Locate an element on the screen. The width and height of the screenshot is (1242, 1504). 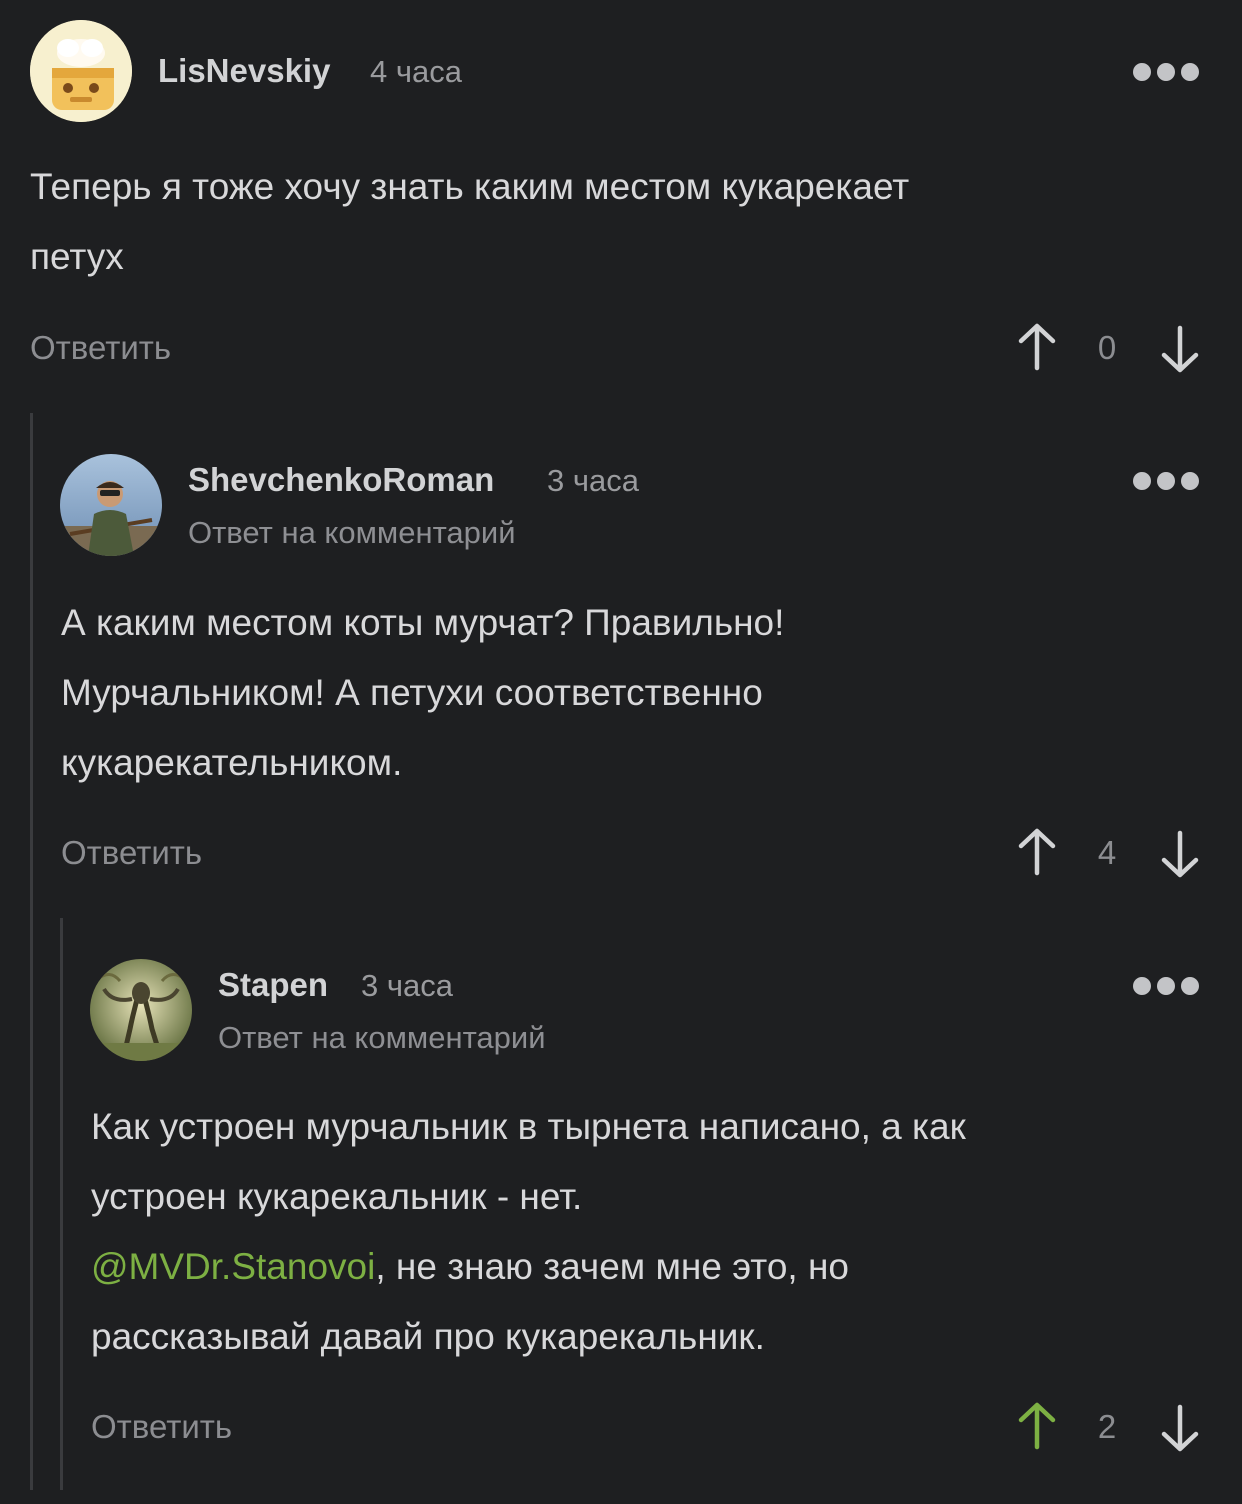
vote-count: 4 is located at coordinates (1107, 852).